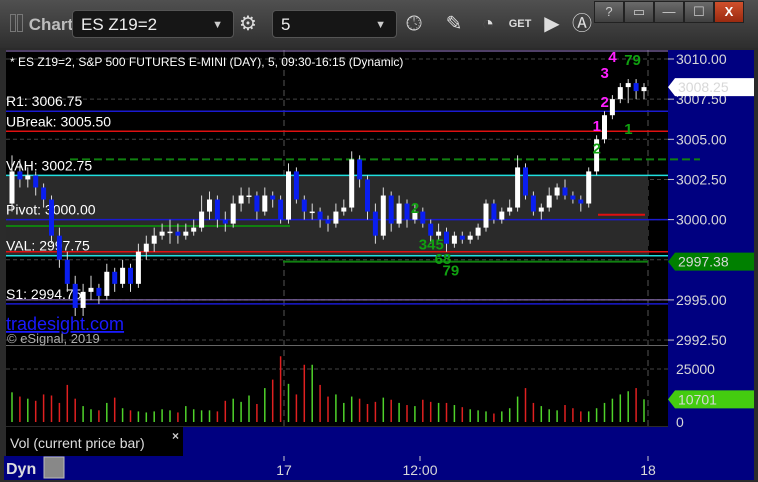 This screenshot has width=758, height=482. What do you see at coordinates (701, 340) in the screenshot?
I see `y-tick-label: 2992.50` at bounding box center [701, 340].